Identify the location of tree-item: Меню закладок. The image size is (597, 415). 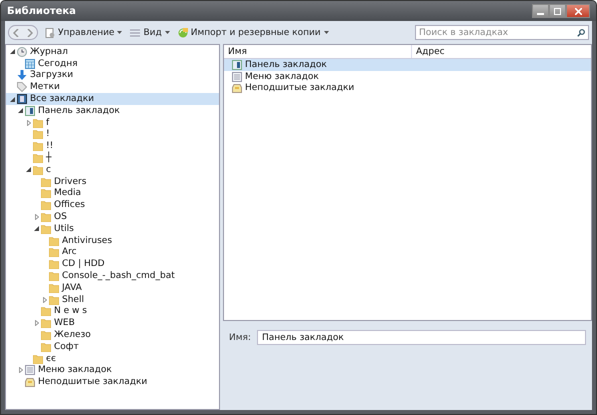
(112, 370).